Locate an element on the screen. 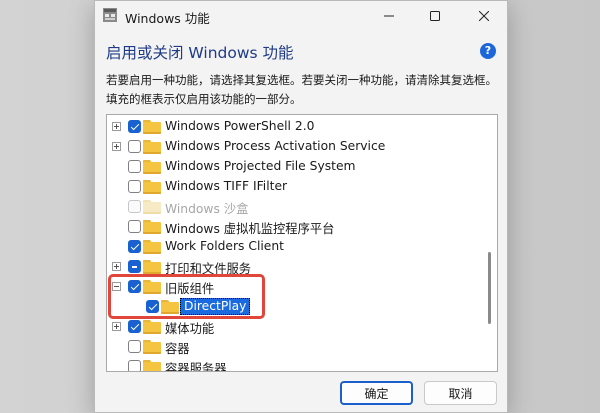 The image size is (600, 413). close-icon is located at coordinates (484, 16).